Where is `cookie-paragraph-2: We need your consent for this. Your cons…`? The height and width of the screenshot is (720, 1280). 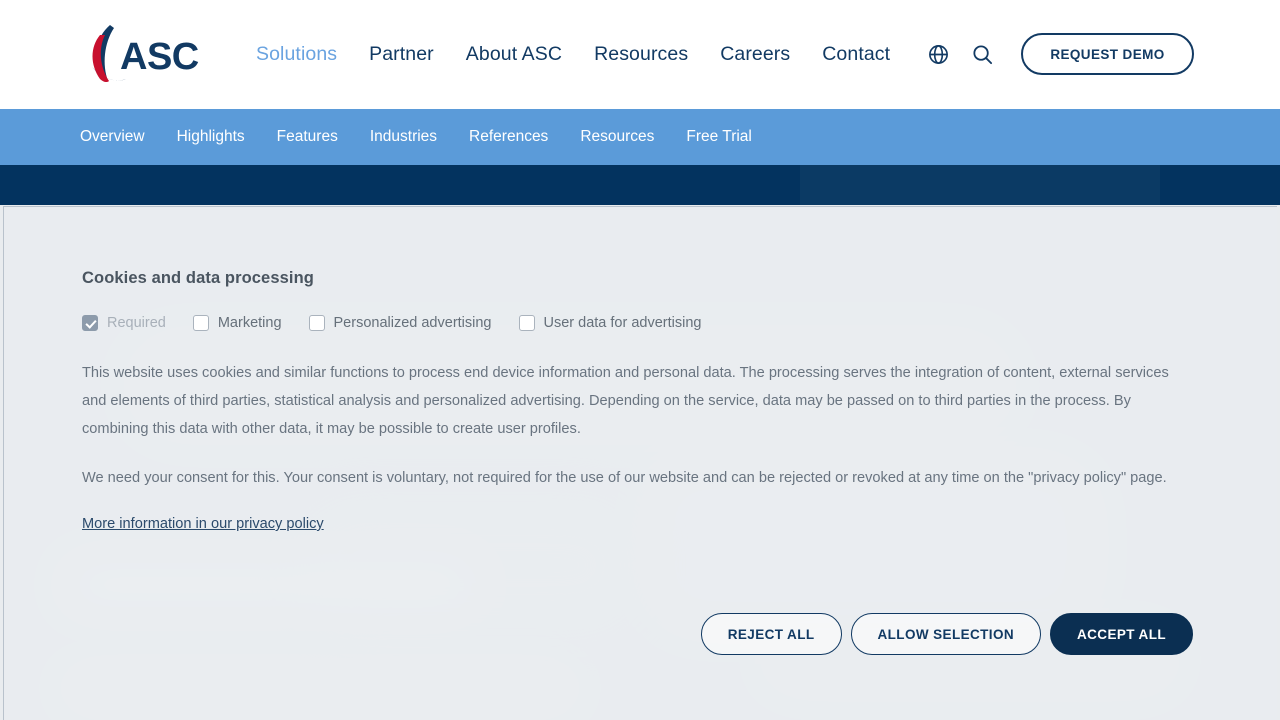
cookie-paragraph-2: We need your consent for this. Your cons… is located at coordinates (624, 478).